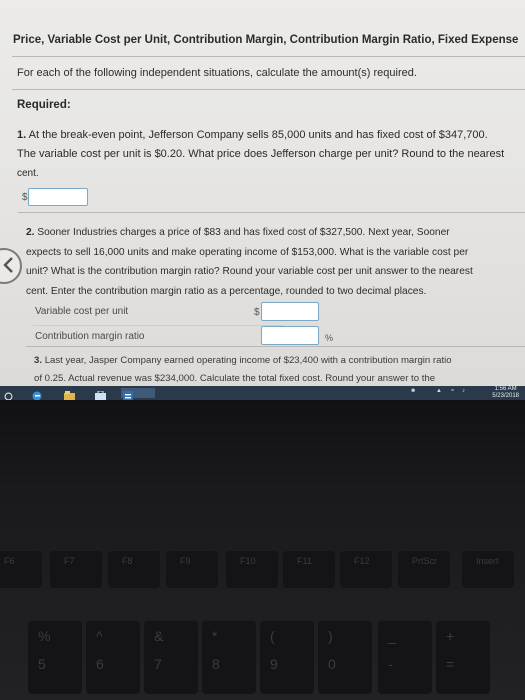  I want to click on number-key-symbol: &, so click(159, 636).